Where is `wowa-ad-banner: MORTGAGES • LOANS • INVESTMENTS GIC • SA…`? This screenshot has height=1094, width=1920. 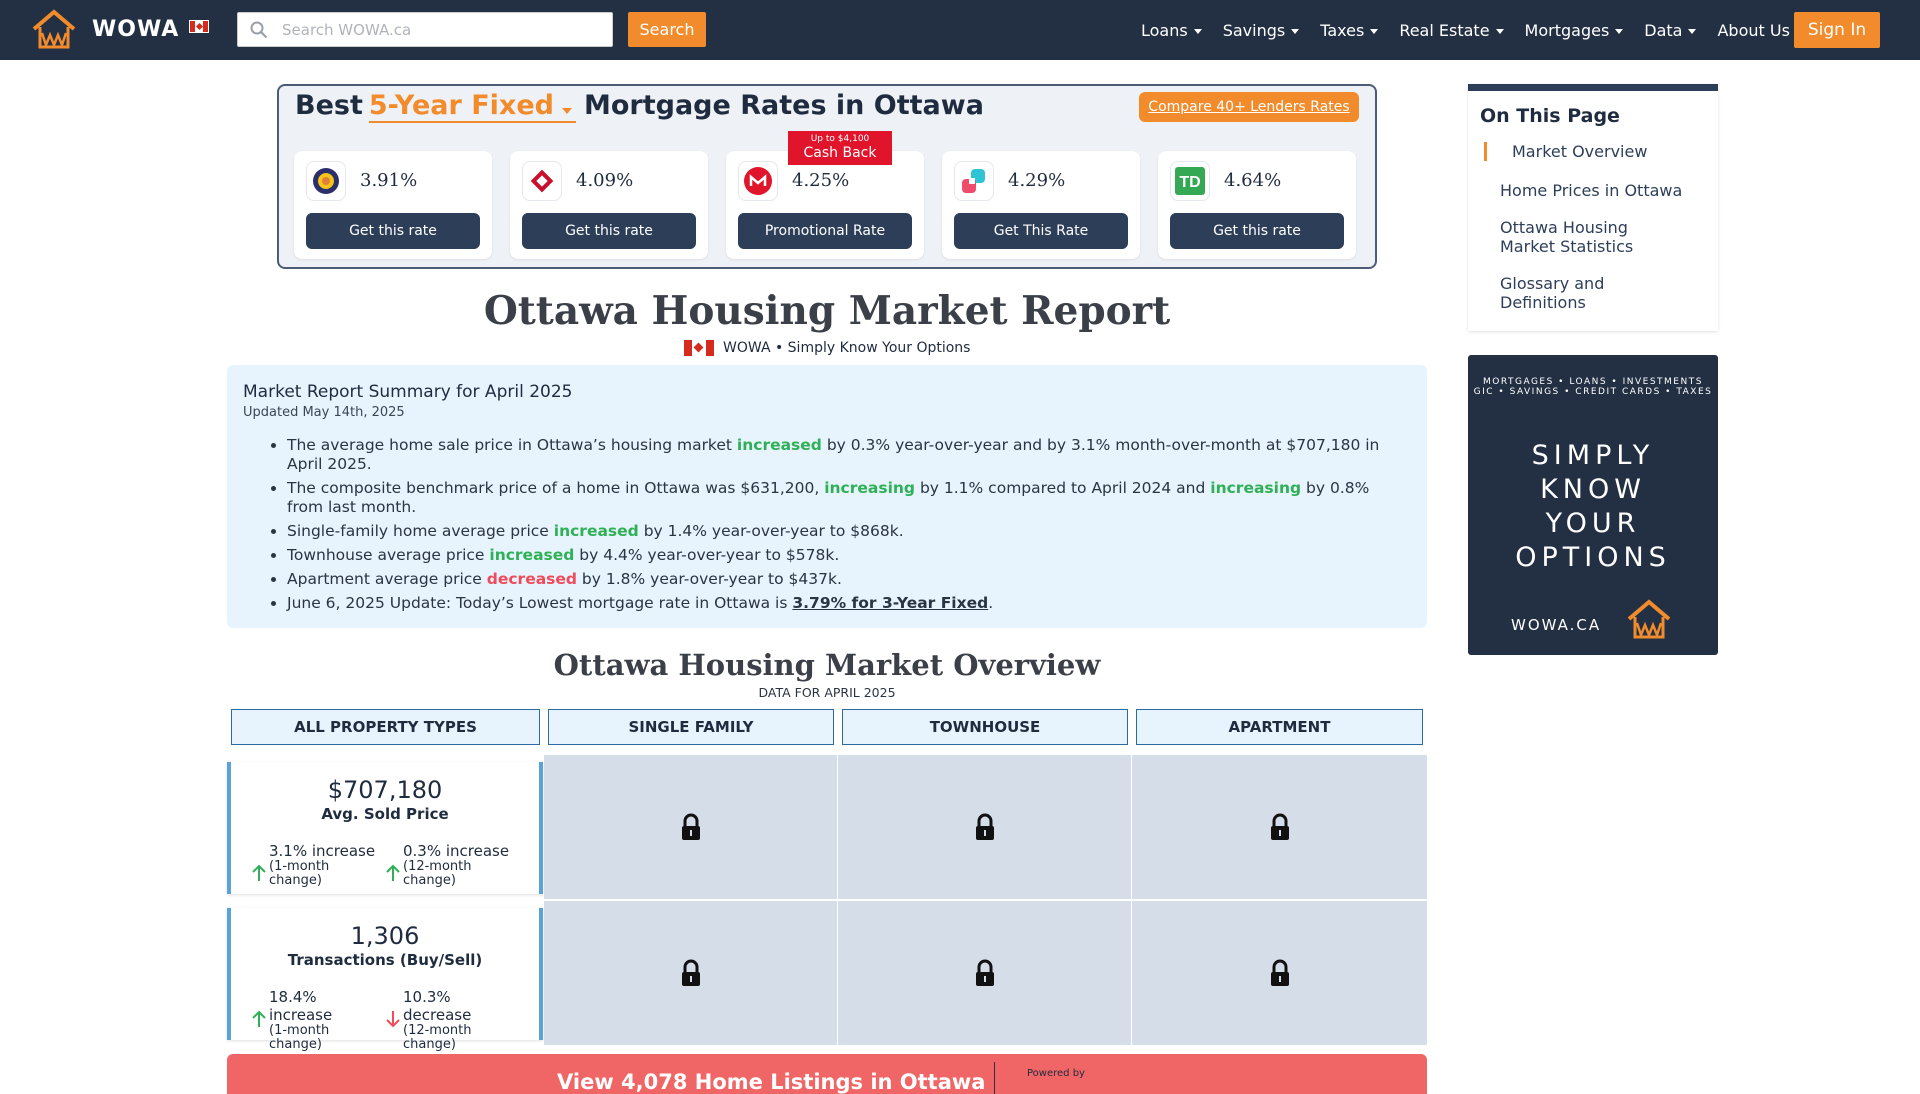 wowa-ad-banner: MORTGAGES • LOANS • INVESTMENTS GIC • SA… is located at coordinates (1593, 505).